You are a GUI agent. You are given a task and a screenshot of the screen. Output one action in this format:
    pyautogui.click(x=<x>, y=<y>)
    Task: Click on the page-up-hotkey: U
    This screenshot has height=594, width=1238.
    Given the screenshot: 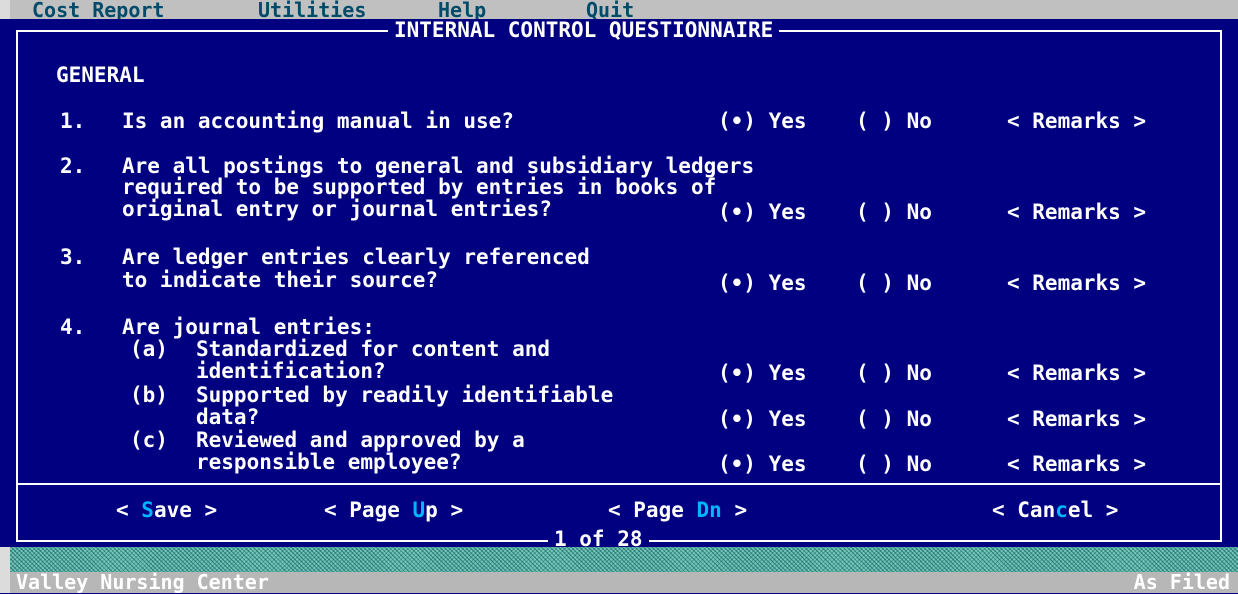 What is the action you would take?
    pyautogui.click(x=419, y=510)
    